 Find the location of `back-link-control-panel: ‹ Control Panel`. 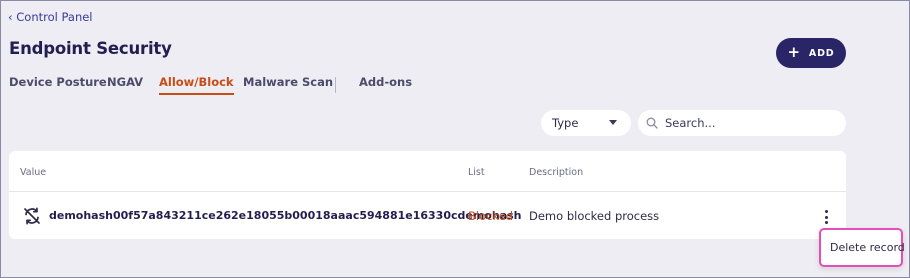

back-link-control-panel: ‹ Control Panel is located at coordinates (50, 17).